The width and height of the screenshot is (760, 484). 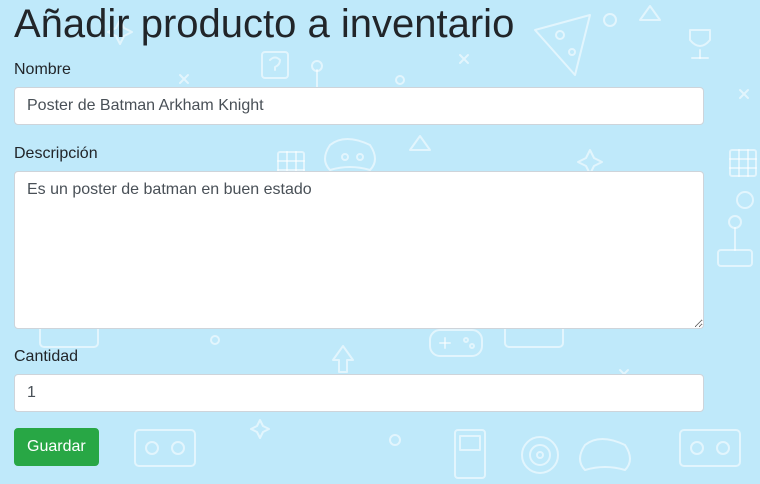 I want to click on guardar-button: Guardar, so click(x=56, y=447).